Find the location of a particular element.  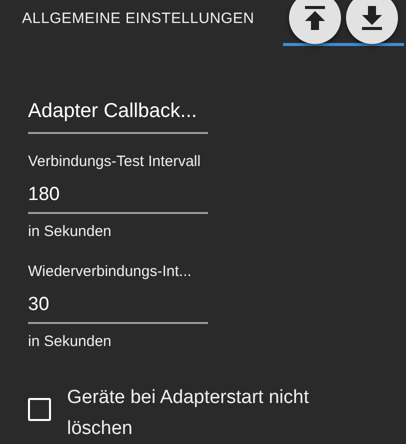

field-label: Verbindungs-Test Intervall is located at coordinates (115, 162).